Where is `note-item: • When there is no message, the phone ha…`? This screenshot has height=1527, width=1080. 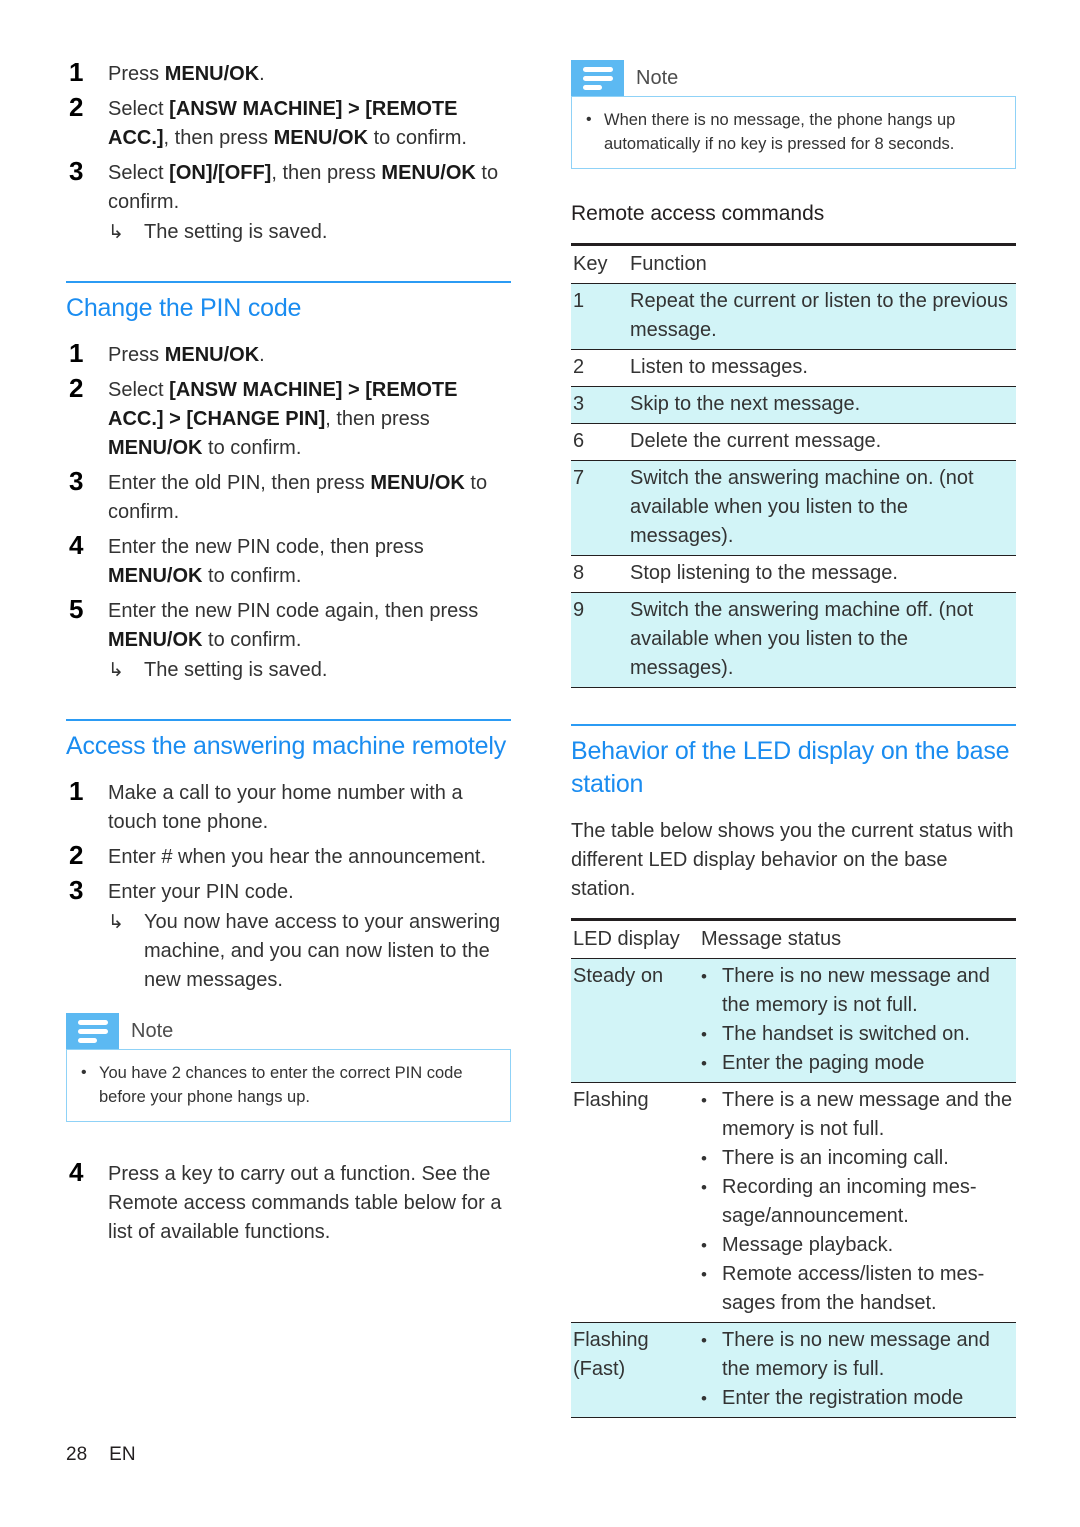 note-item: • When there is no message, the phone ha… is located at coordinates (793, 132).